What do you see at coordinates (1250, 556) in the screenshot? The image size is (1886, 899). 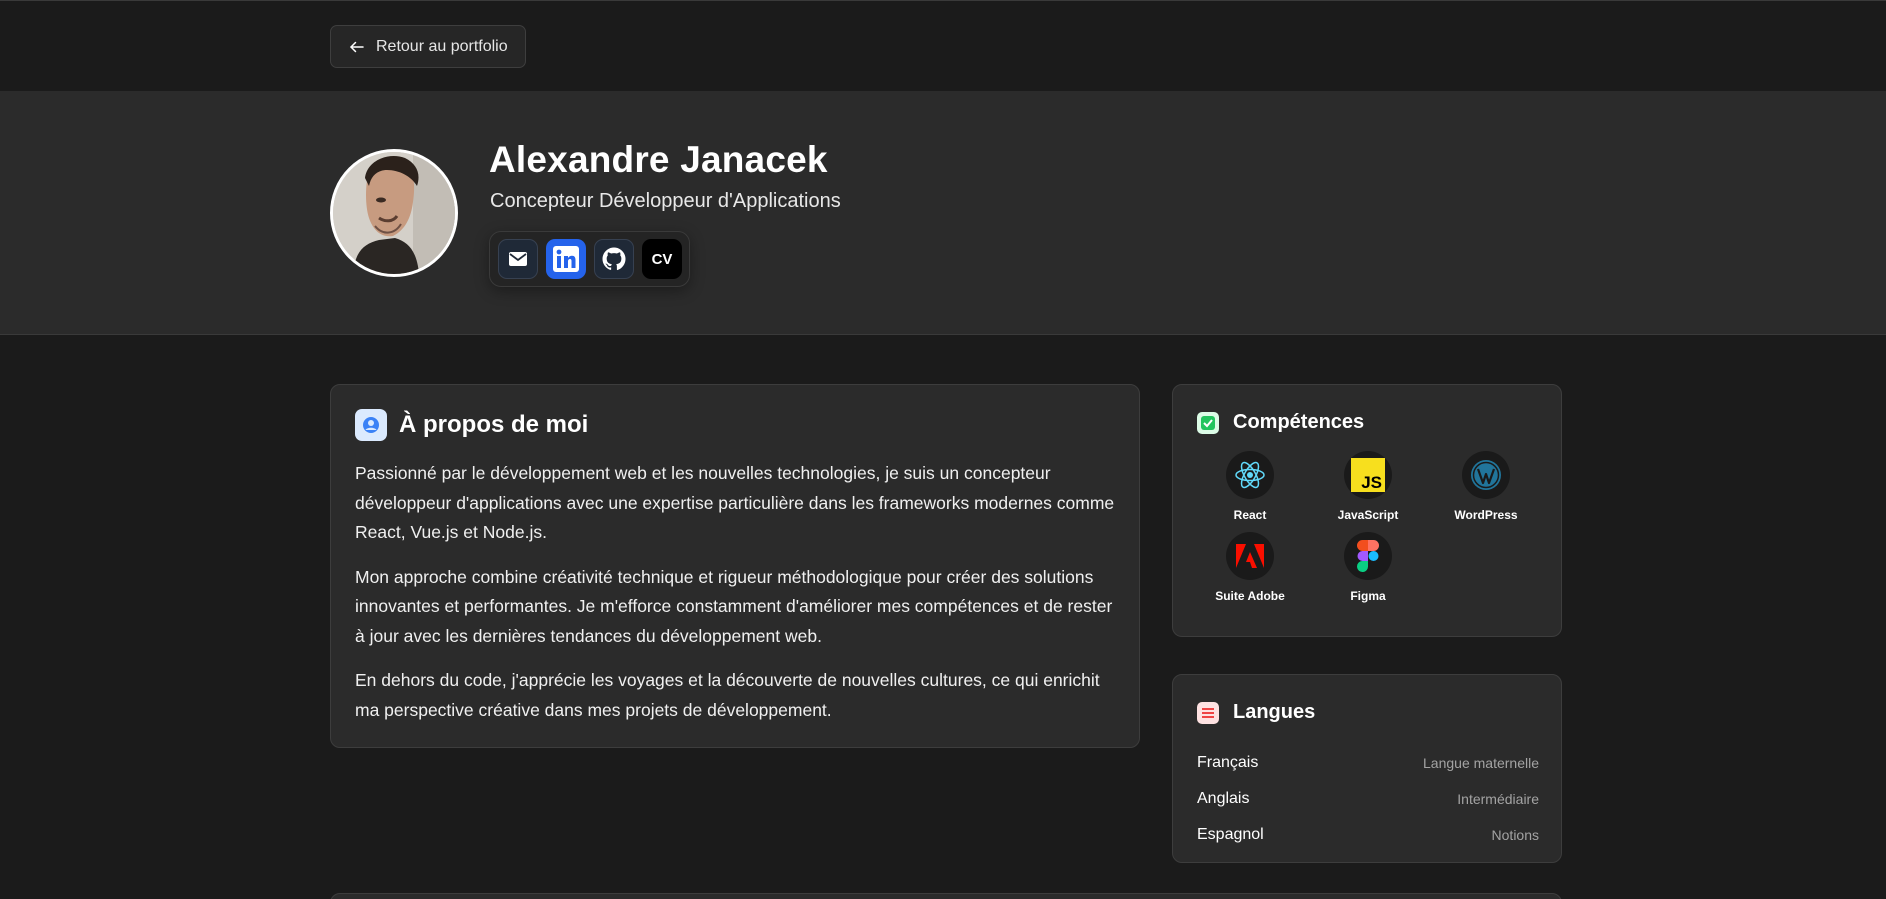 I see `adobe-icon` at bounding box center [1250, 556].